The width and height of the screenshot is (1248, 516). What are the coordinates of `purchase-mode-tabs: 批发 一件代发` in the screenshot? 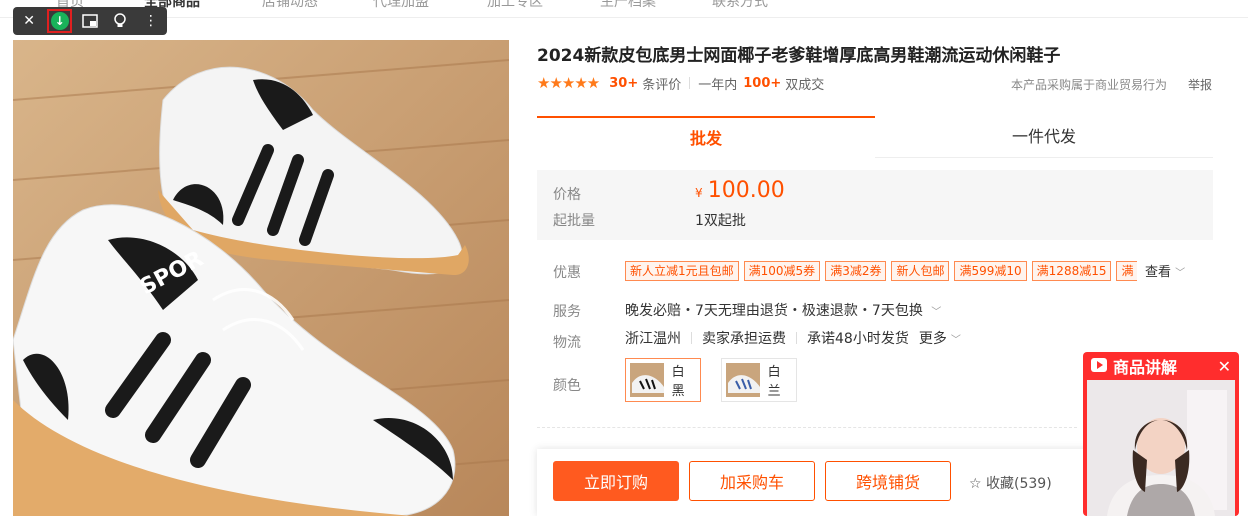 It's located at (875, 137).